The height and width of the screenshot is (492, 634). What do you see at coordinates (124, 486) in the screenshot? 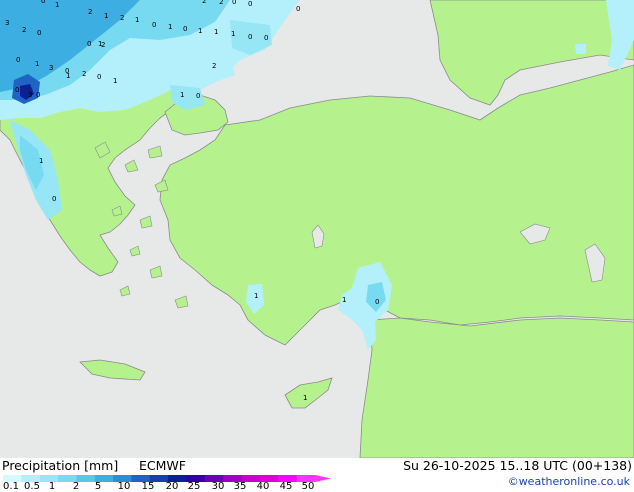
I see `scale-tick-label: 10` at bounding box center [124, 486].